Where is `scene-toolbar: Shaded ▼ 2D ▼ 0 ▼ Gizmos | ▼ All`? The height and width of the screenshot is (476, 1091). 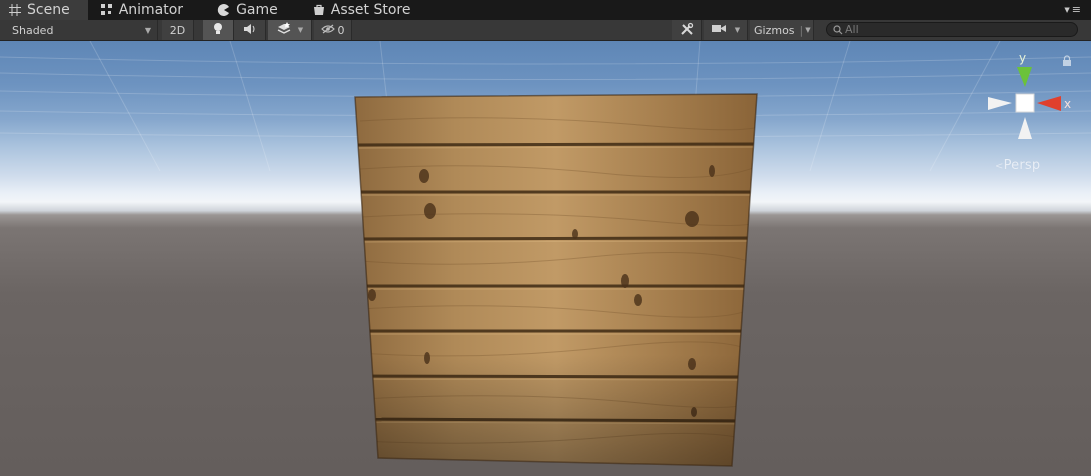
scene-toolbar: Shaded ▼ 2D ▼ 0 ▼ Gizmos | ▼ All is located at coordinates (545, 30).